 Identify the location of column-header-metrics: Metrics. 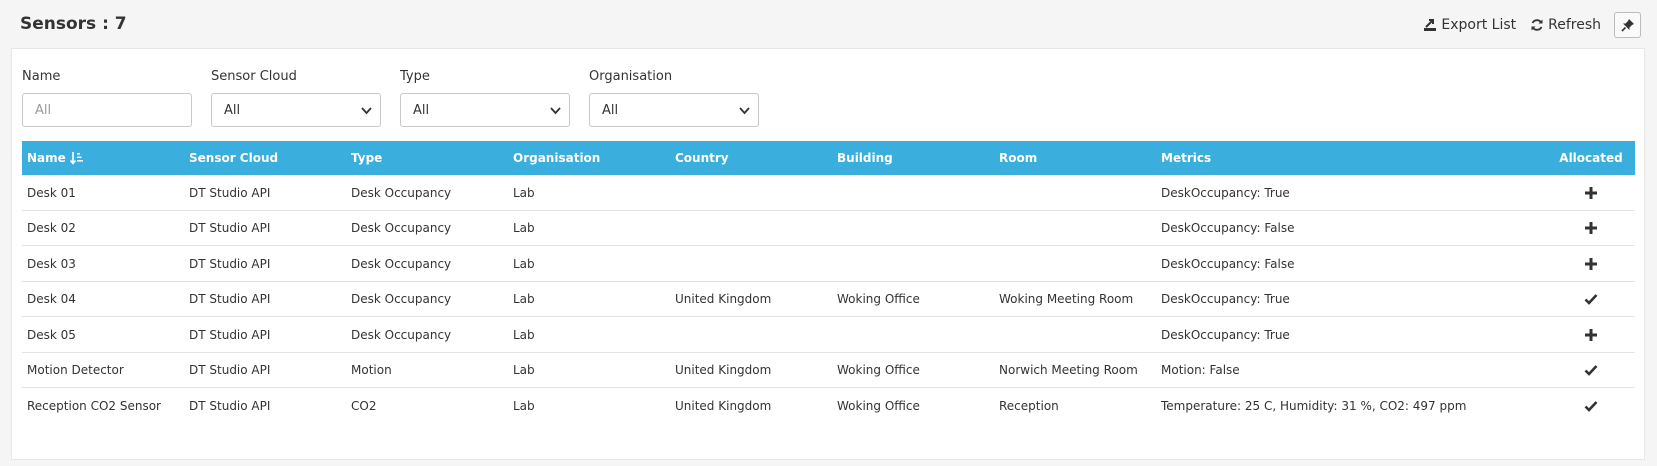
(1186, 158).